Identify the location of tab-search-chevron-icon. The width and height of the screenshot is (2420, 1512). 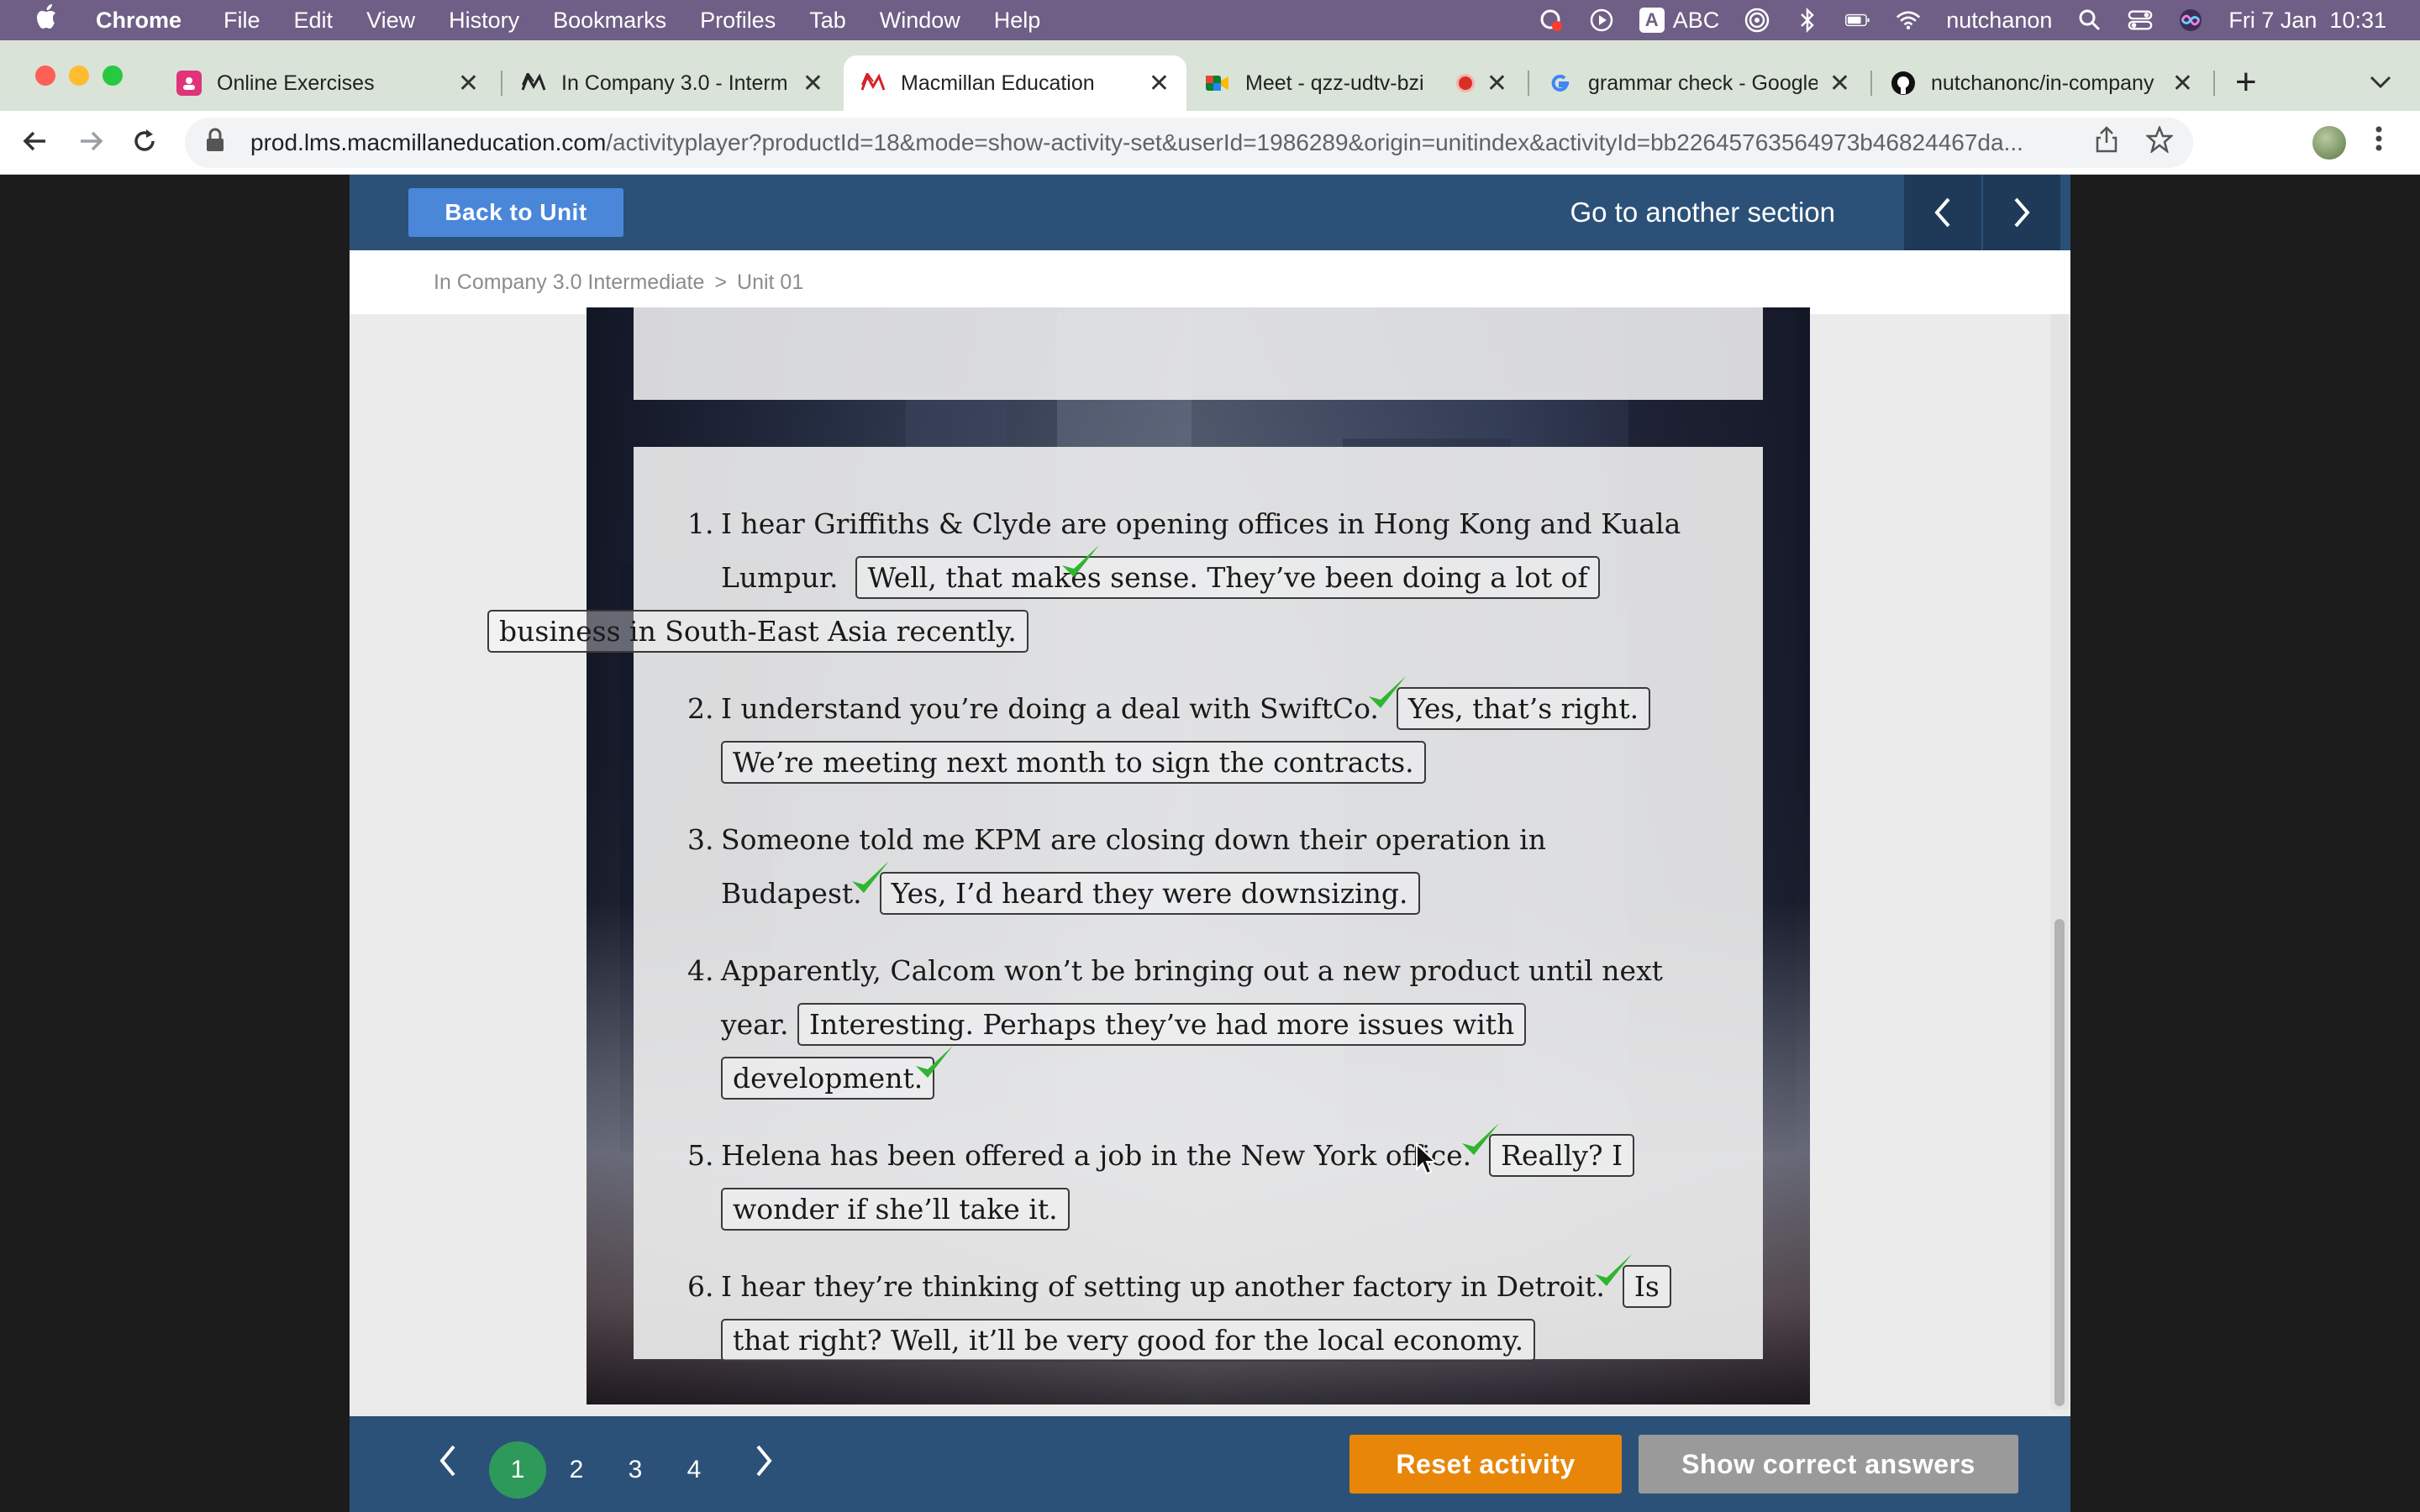
(2381, 82).